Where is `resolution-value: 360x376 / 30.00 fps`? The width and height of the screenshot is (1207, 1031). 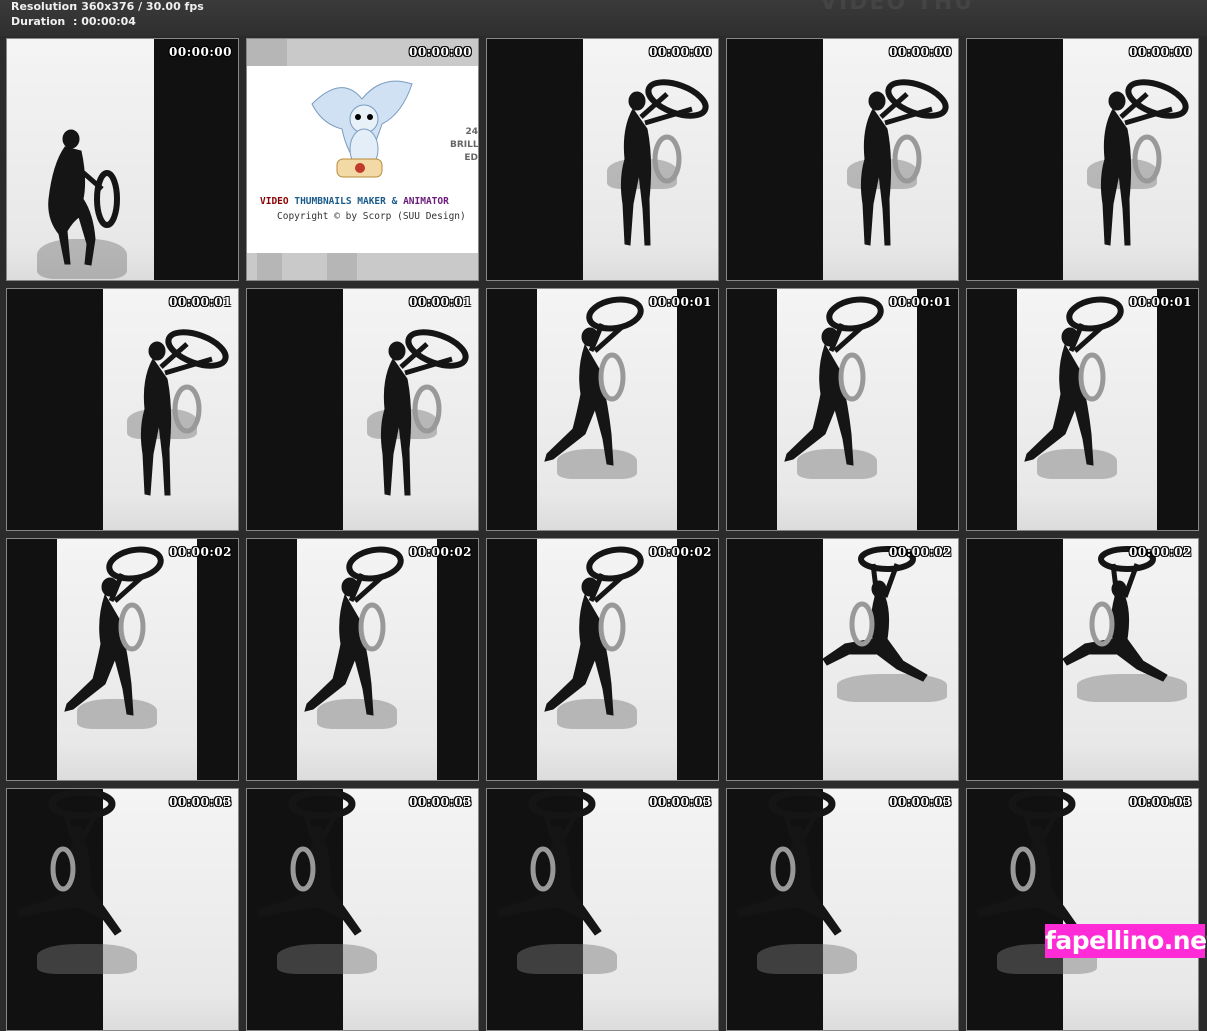 resolution-value: 360x376 / 30.00 fps is located at coordinates (142, 6).